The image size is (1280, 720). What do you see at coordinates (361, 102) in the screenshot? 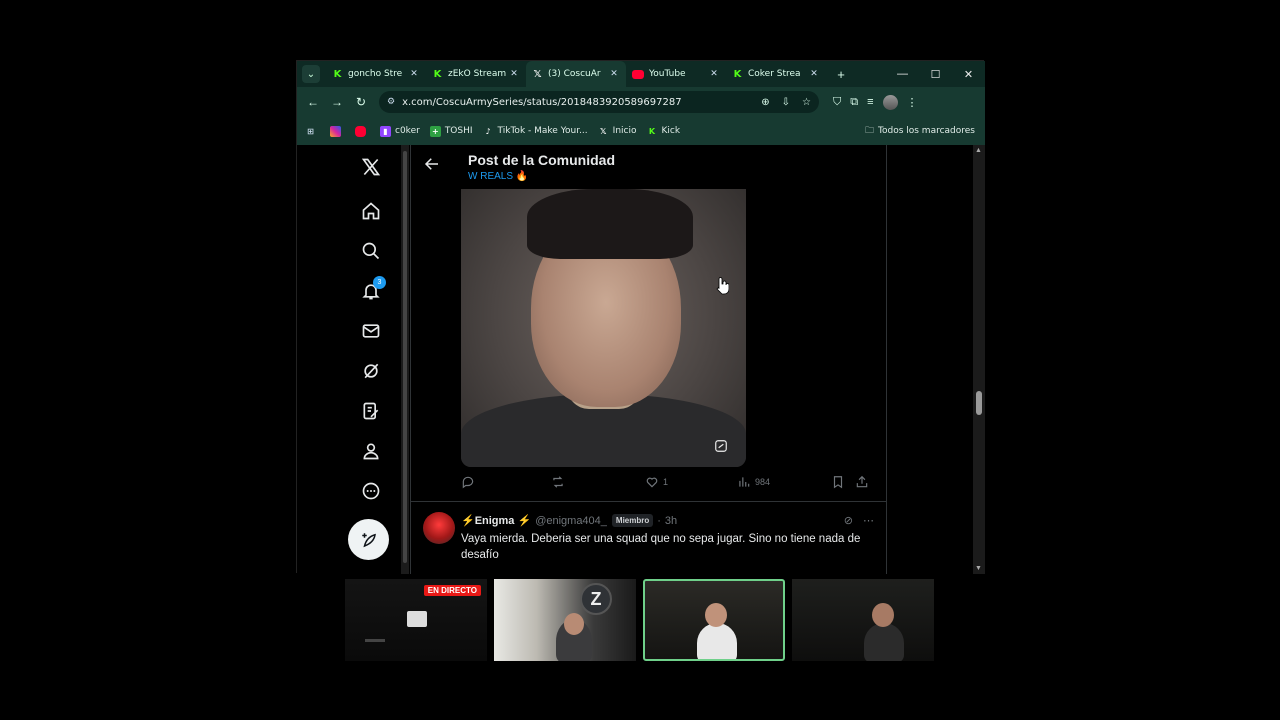
I see `reload-icon: ↻` at bounding box center [361, 102].